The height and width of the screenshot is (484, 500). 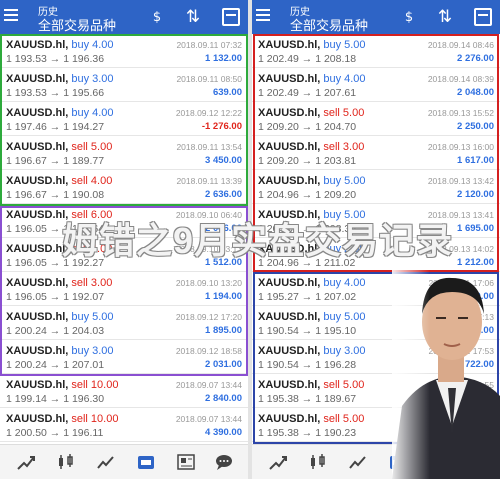 What do you see at coordinates (224, 462) in the screenshot?
I see `chat-icon` at bounding box center [224, 462].